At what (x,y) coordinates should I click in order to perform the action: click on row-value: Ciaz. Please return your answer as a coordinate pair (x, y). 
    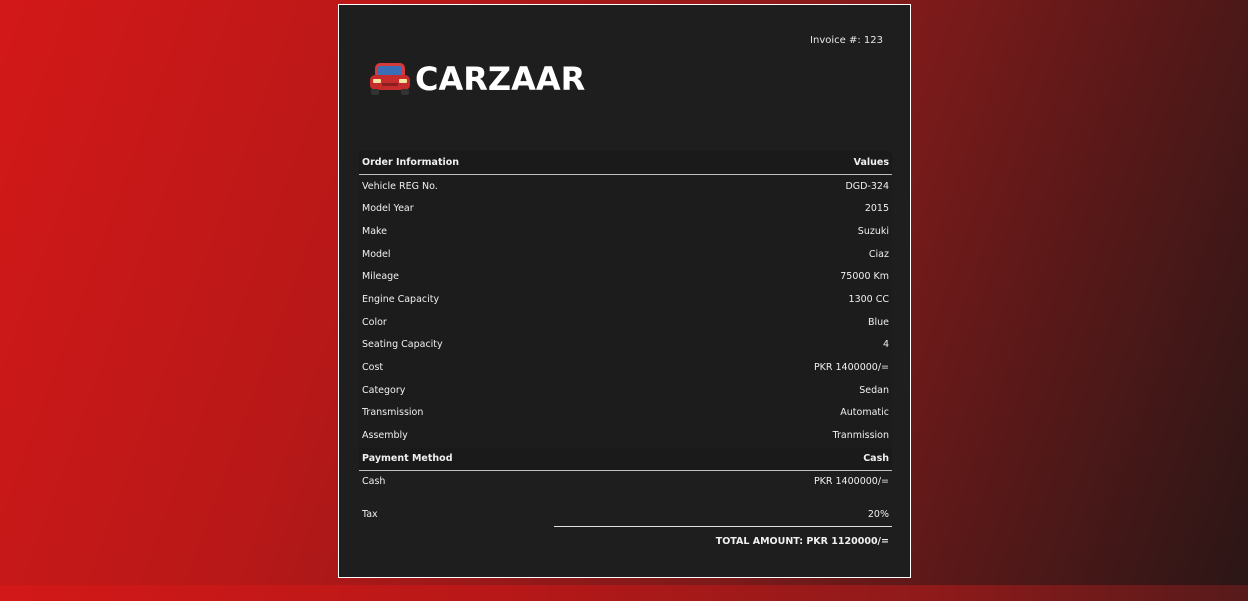
    Looking at the image, I should click on (722, 254).